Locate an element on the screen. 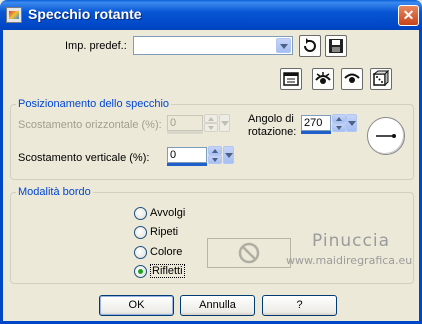 This screenshot has width=422, height=324. color-swatch is located at coordinates (249, 253).